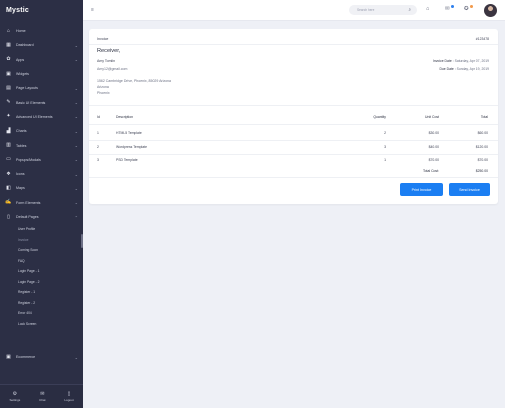 The height and width of the screenshot is (408, 505). Describe the element at coordinates (41, 357) in the screenshot. I see `sidebar-item-ecommerce: ▣ Ecommerce ⌄` at that location.